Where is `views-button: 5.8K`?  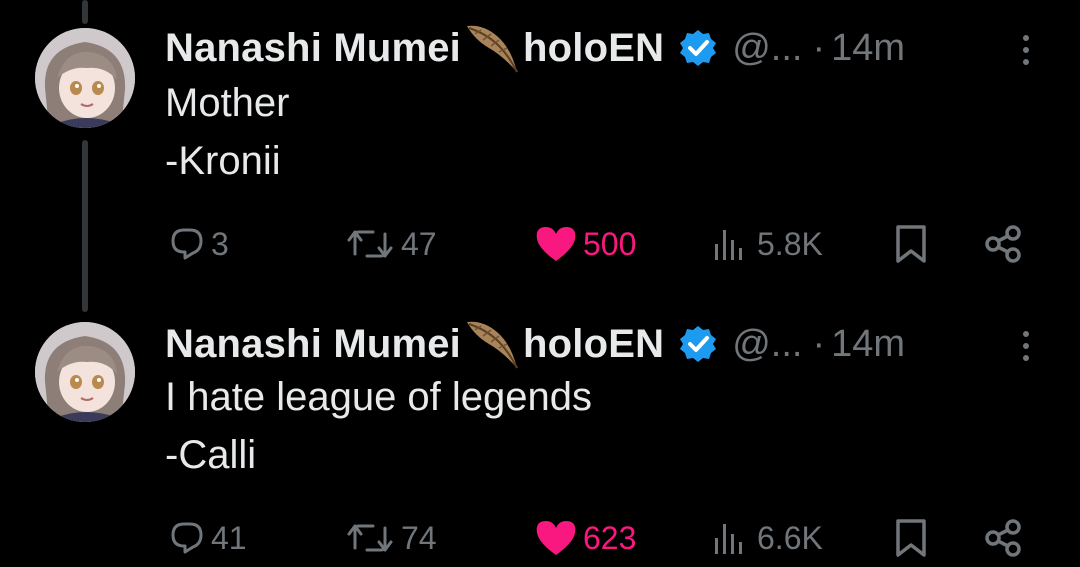 views-button: 5.8K is located at coordinates (767, 244).